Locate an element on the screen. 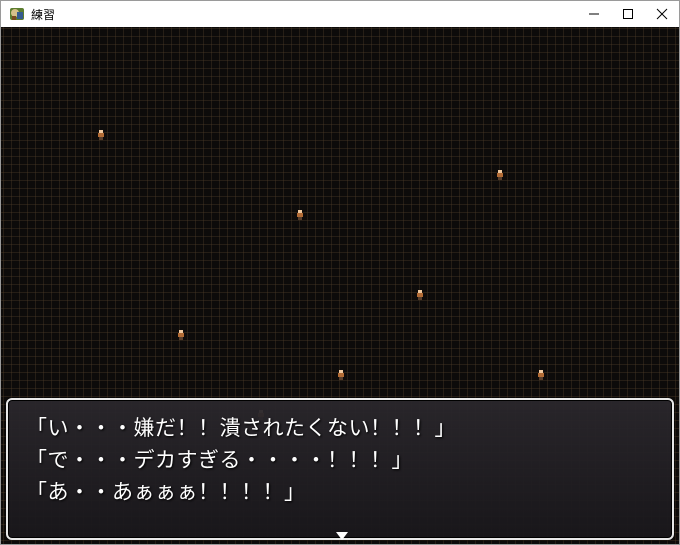 This screenshot has width=680, height=545. dialog-line: 「あ・・あぁぁぁ！！！！」 is located at coordinates (166, 492).